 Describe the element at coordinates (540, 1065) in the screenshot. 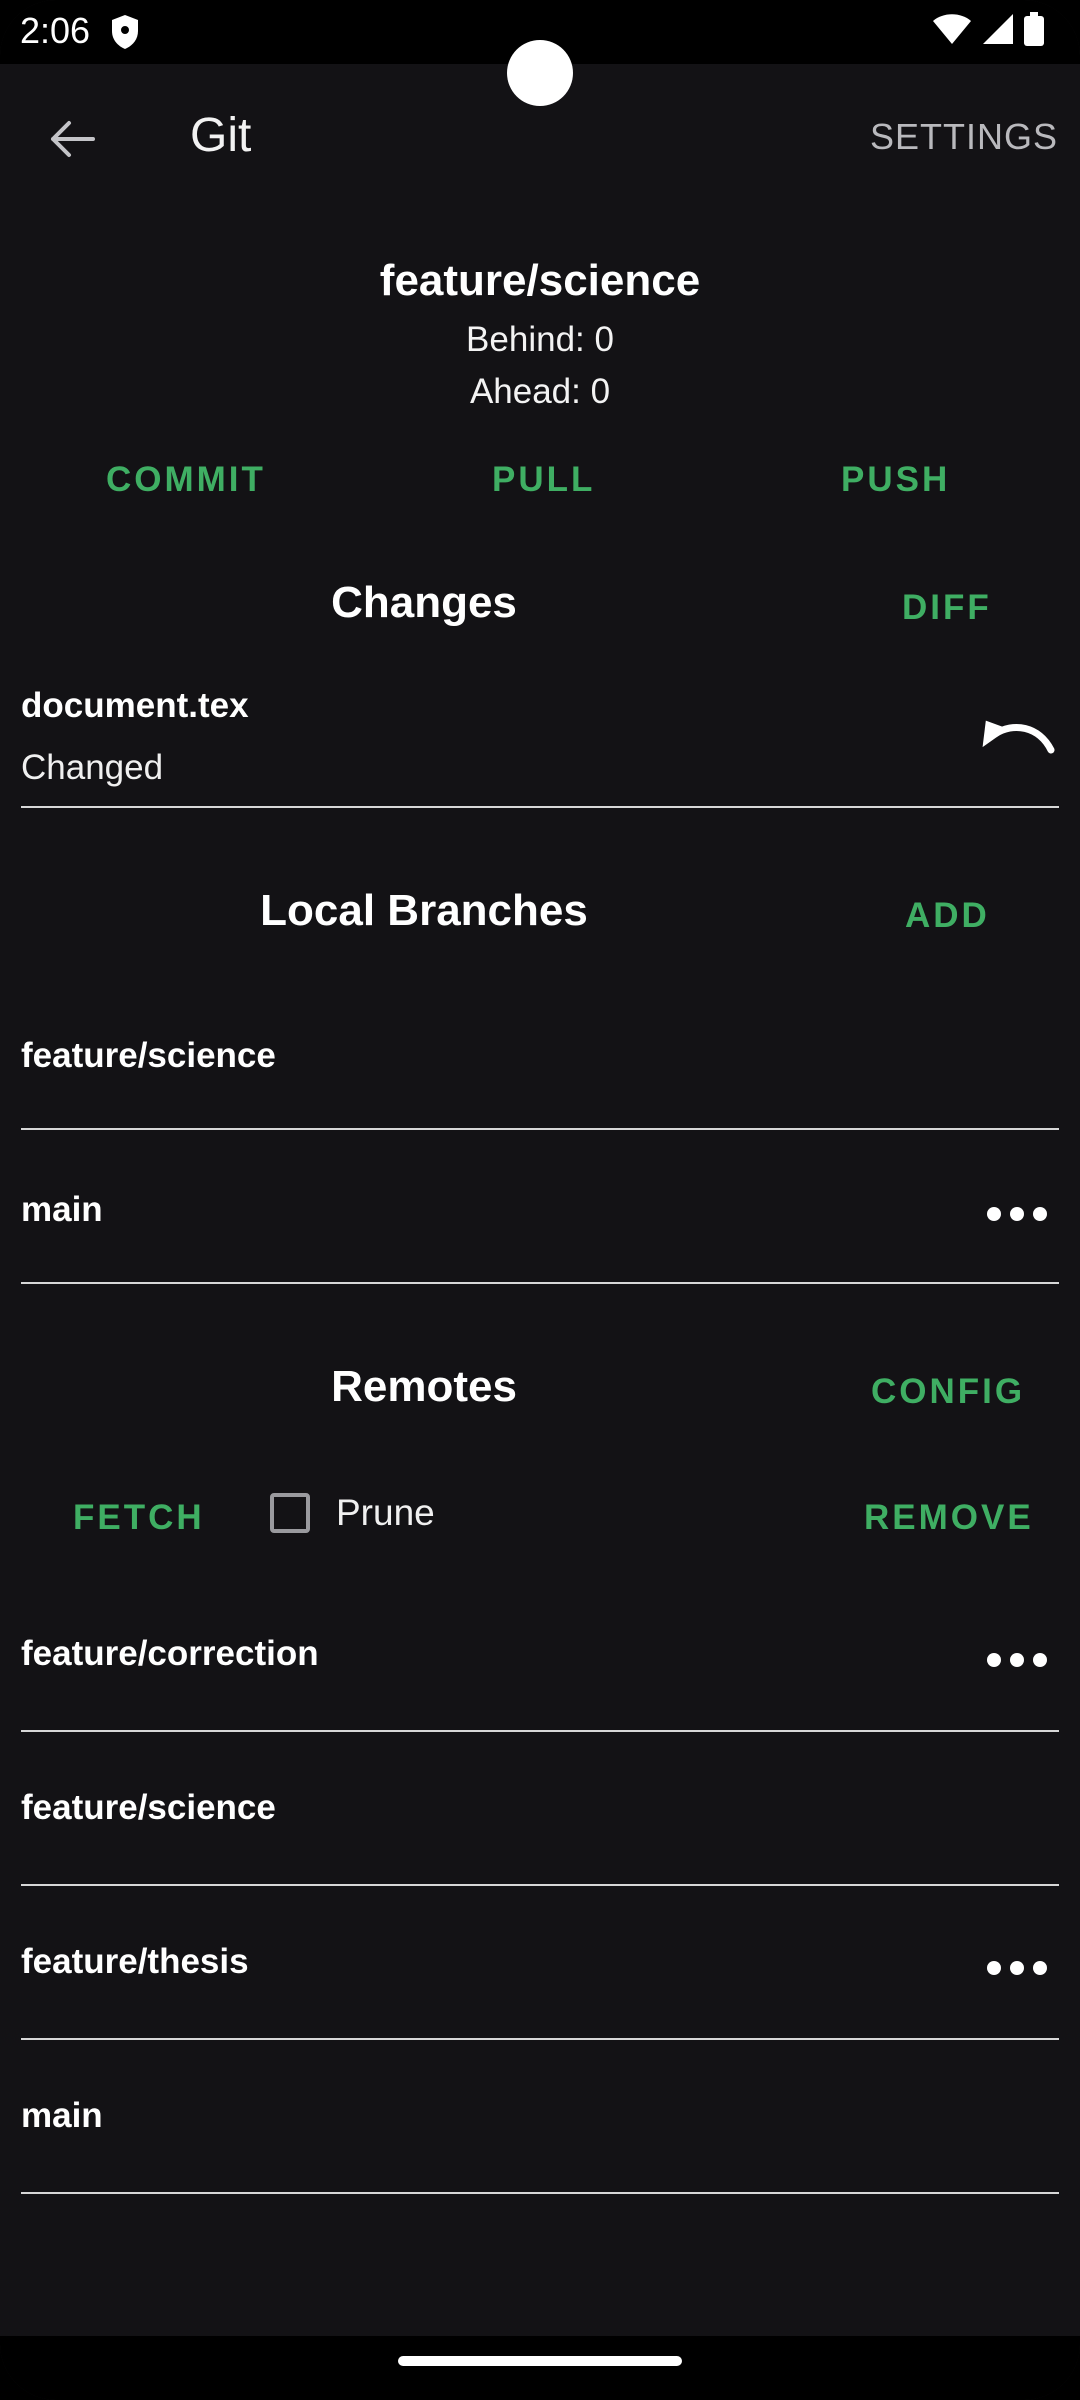

I see `local-branch-row: feature/science` at that location.